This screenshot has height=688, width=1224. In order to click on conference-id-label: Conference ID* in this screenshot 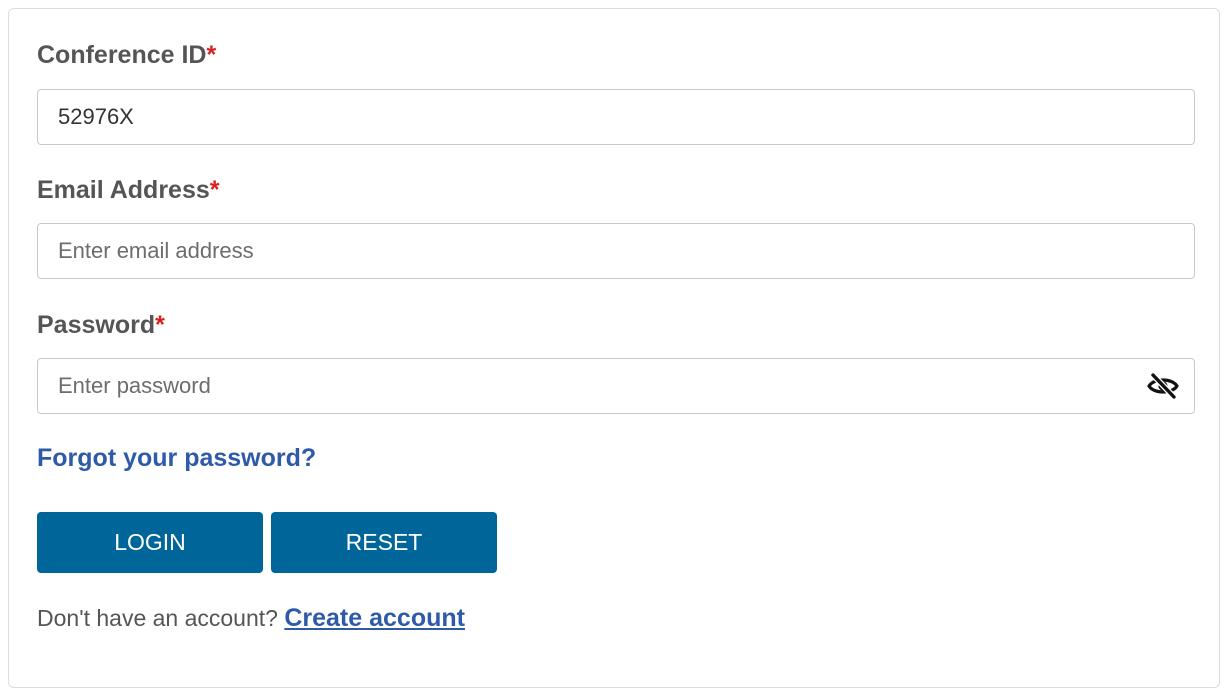, I will do `click(127, 55)`.